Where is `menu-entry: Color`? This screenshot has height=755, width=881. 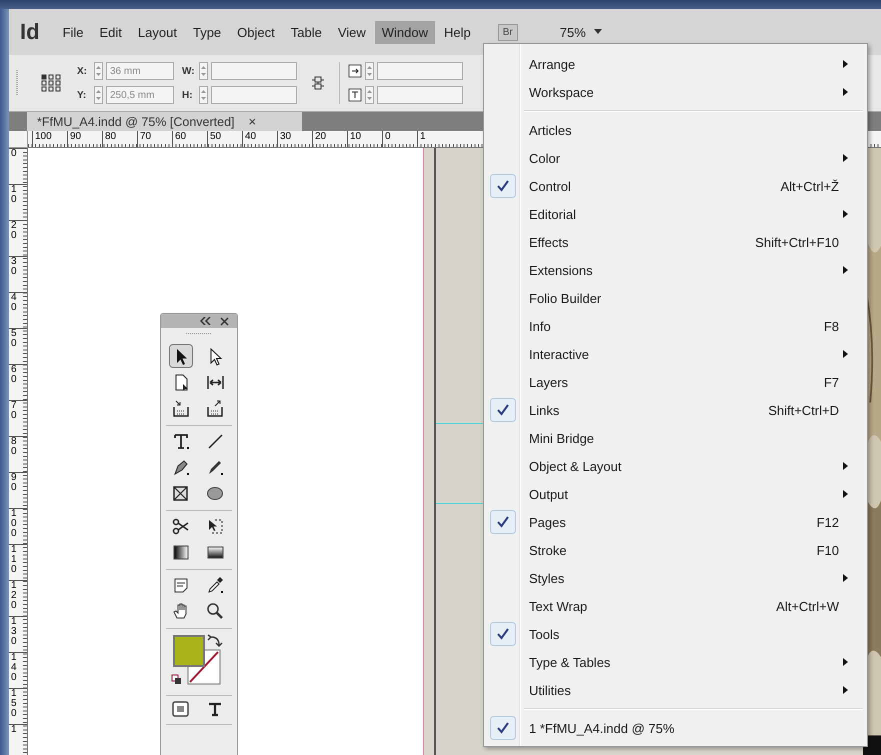
menu-entry: Color is located at coordinates (675, 158).